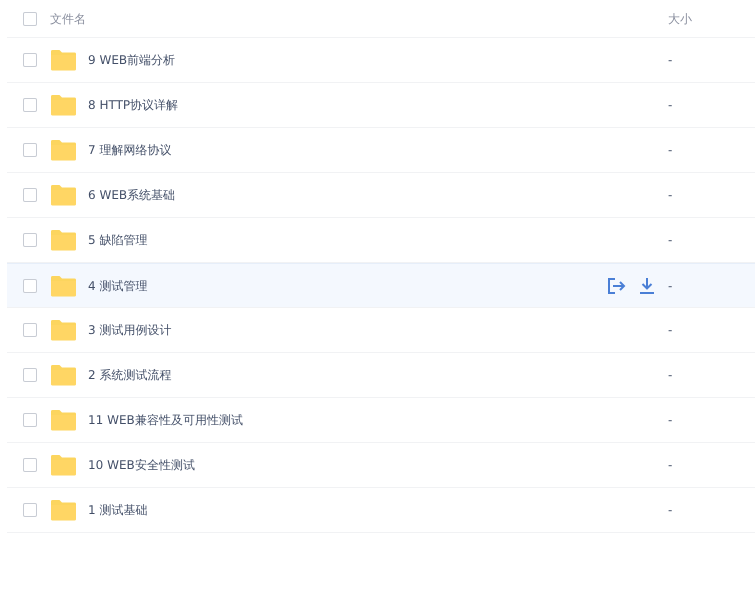 The width and height of the screenshot is (755, 591). I want to click on file-row: 2 系统测试流程 -, so click(381, 375).